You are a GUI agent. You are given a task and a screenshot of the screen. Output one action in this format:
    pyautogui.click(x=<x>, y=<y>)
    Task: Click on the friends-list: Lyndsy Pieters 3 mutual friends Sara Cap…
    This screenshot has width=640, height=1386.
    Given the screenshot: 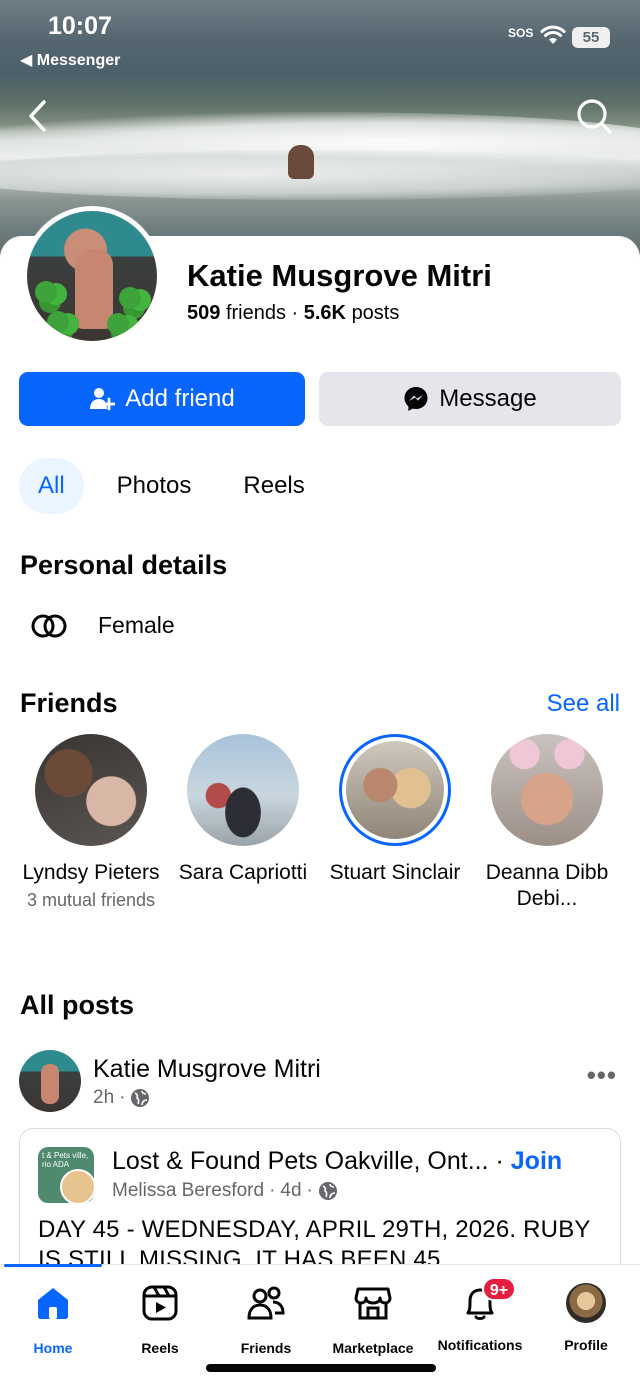 What is the action you would take?
    pyautogui.click(x=320, y=823)
    